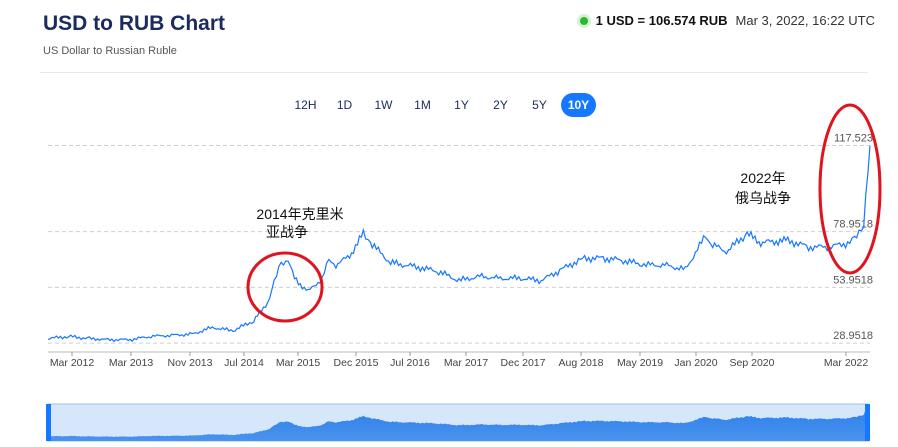  Describe the element at coordinates (867, 422) in the screenshot. I see `navigator-handle-right` at that location.